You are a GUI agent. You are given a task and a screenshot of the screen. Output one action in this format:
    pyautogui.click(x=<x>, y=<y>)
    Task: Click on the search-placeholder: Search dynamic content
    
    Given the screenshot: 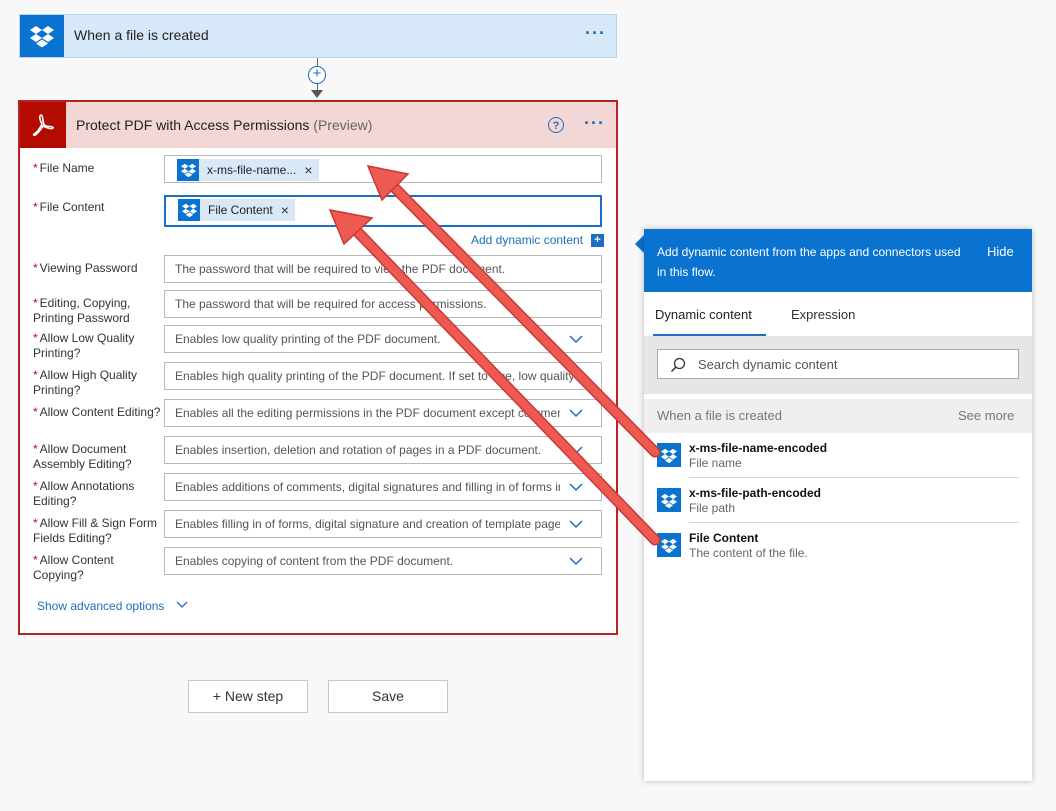 What is the action you would take?
    pyautogui.click(x=768, y=364)
    